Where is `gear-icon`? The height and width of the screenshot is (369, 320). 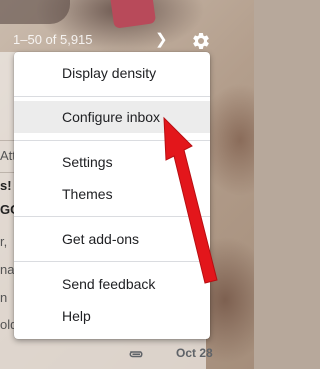 gear-icon is located at coordinates (201, 41).